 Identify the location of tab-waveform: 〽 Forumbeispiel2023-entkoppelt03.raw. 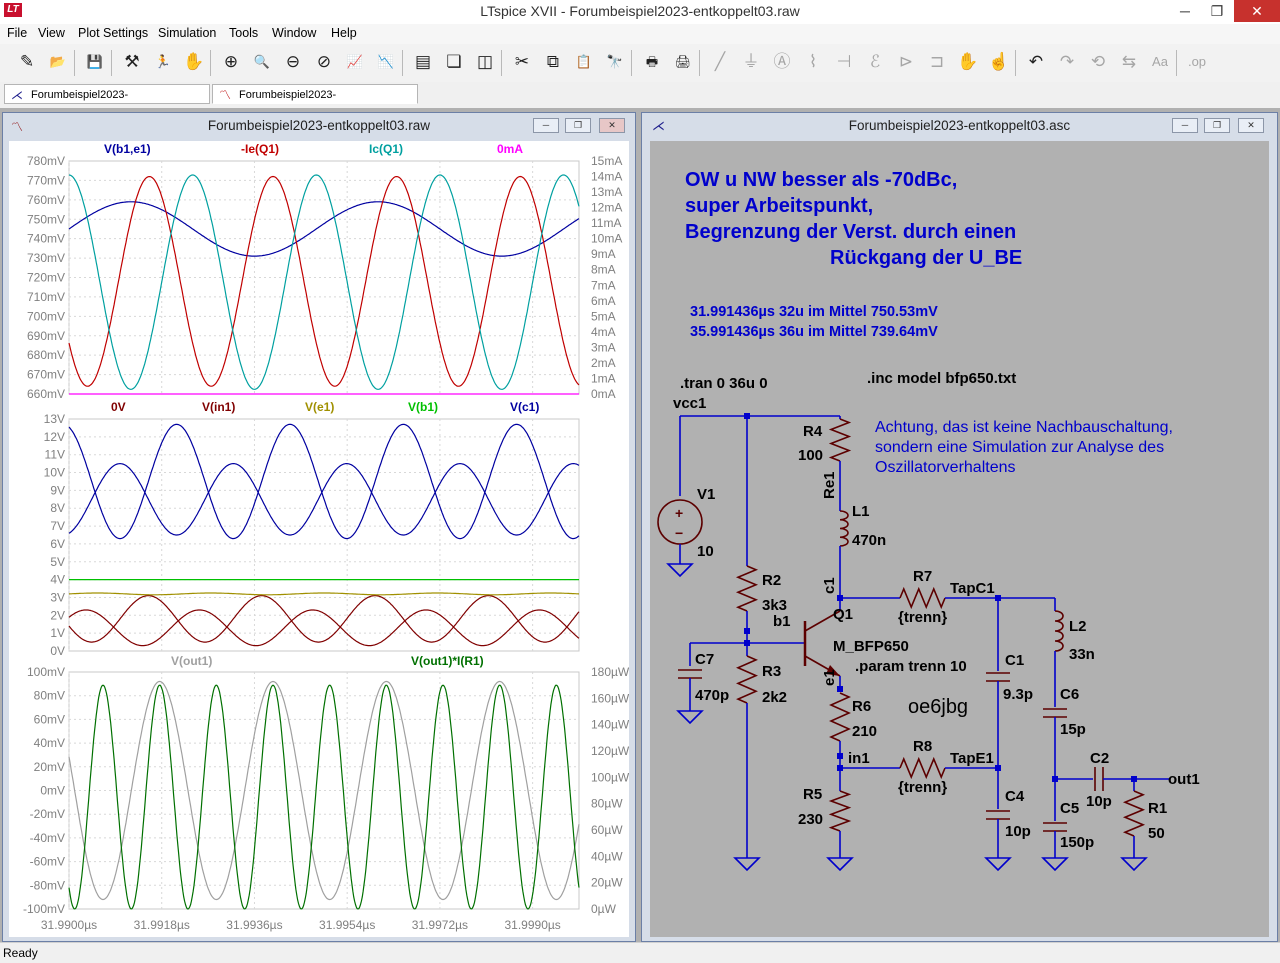
(315, 102).